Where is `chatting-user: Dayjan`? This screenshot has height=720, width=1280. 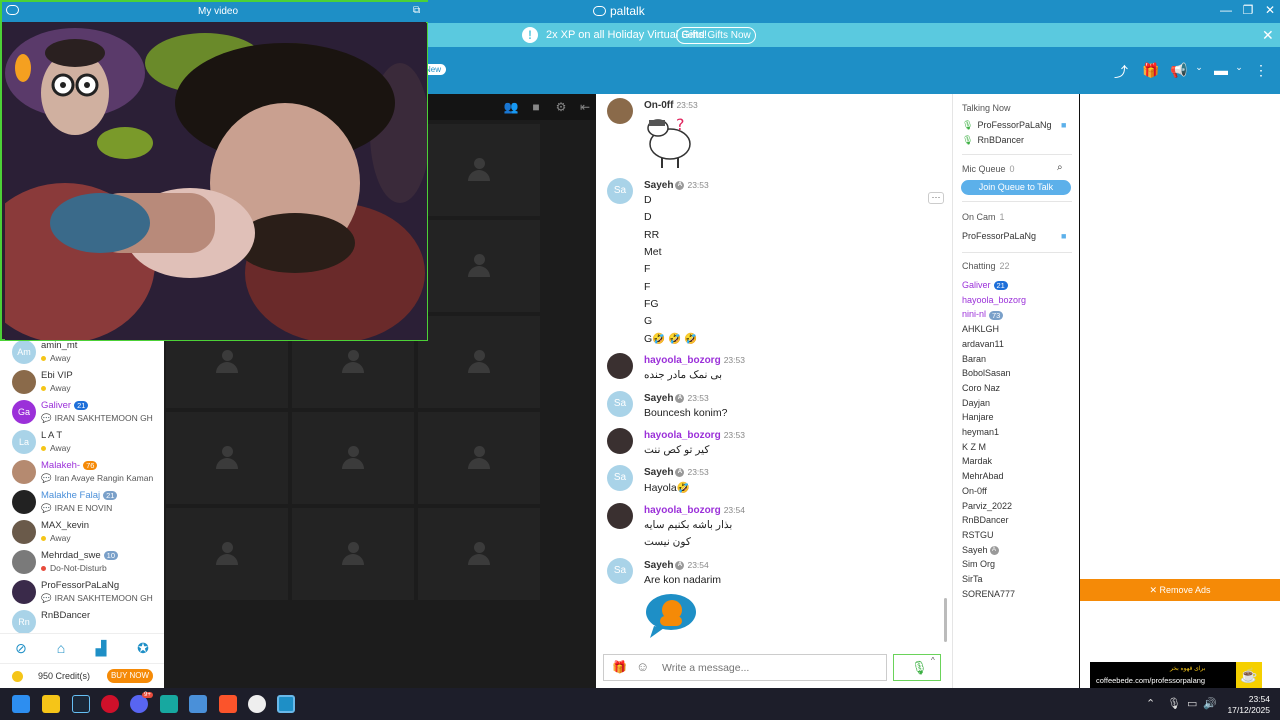
chatting-user: Dayjan is located at coordinates (976, 403).